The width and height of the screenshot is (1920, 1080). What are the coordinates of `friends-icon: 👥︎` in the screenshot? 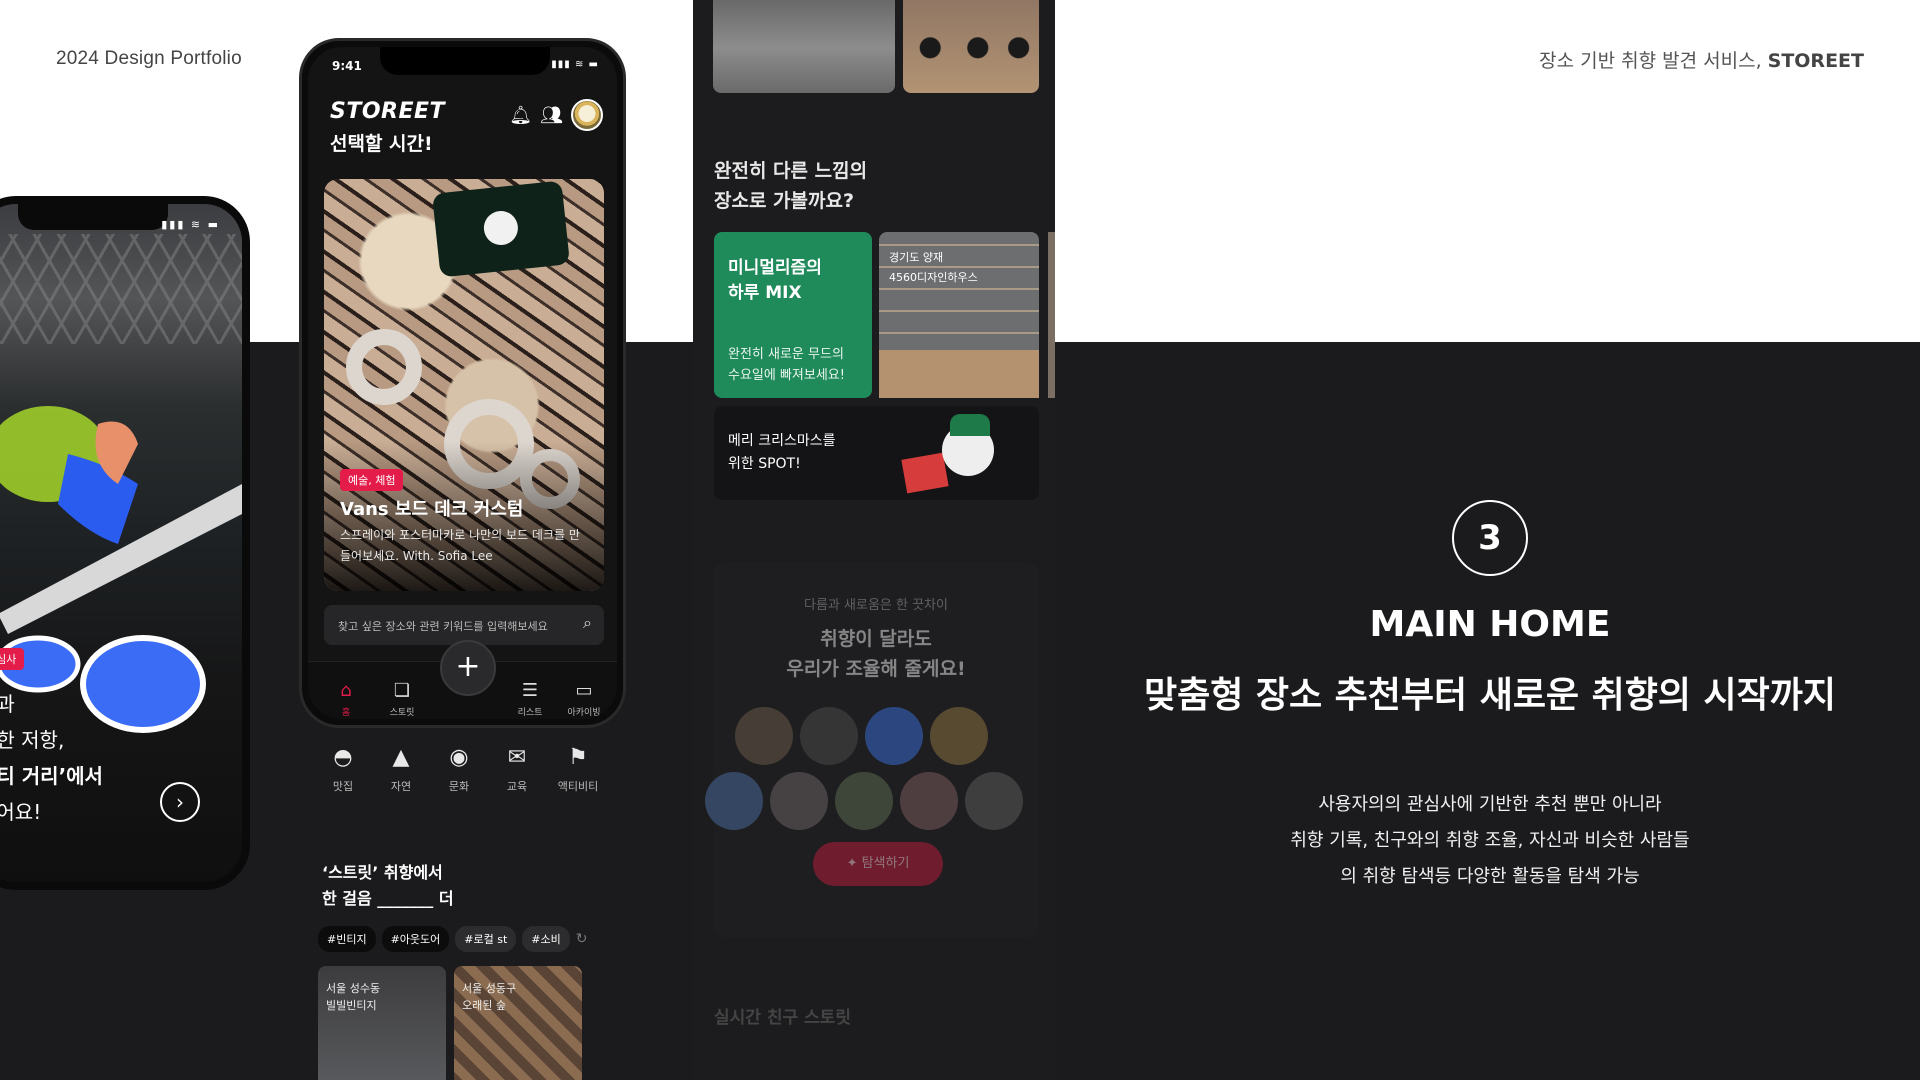 It's located at (551, 115).